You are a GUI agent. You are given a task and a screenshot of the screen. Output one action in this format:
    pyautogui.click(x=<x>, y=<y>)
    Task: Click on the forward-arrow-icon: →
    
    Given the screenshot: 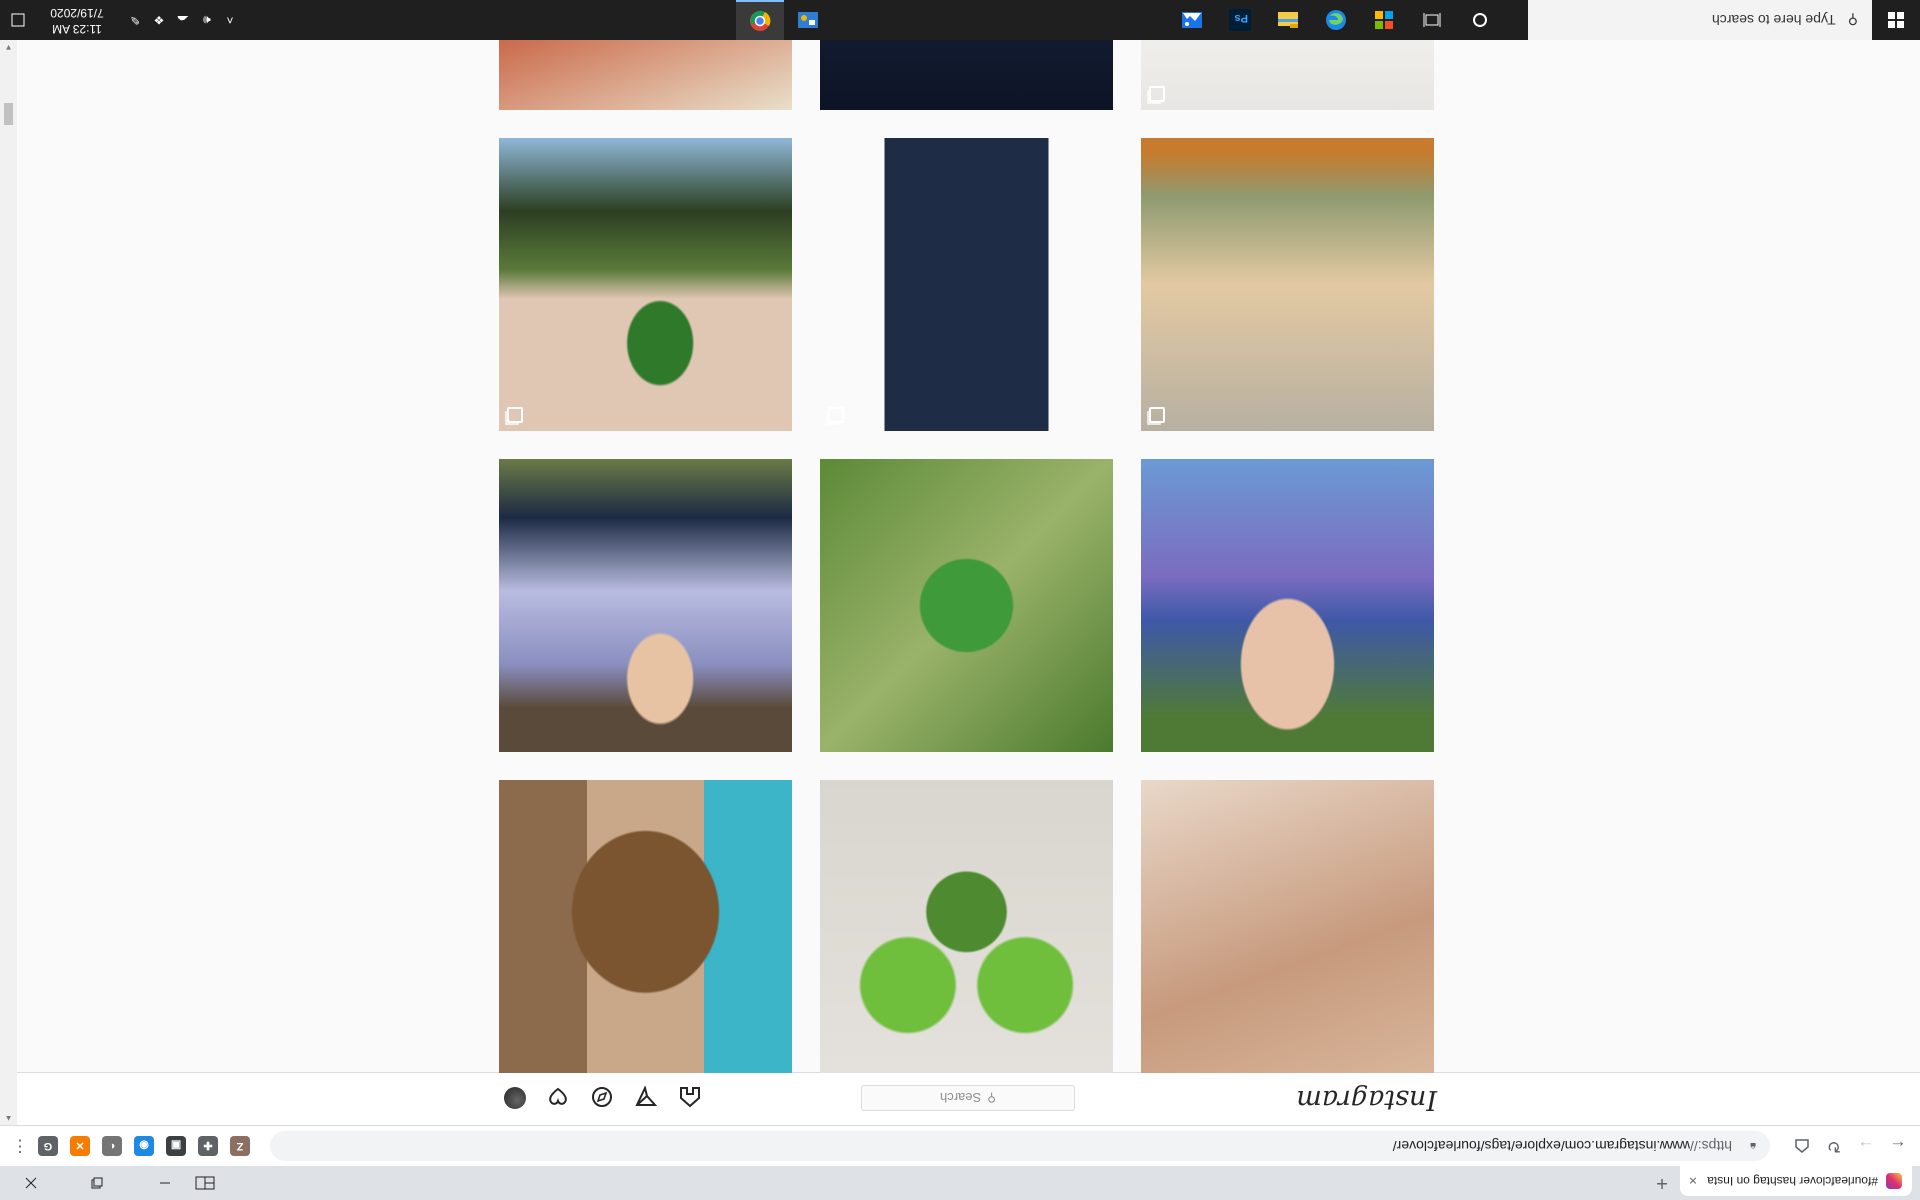 What is the action you would take?
    pyautogui.click(x=1866, y=1146)
    